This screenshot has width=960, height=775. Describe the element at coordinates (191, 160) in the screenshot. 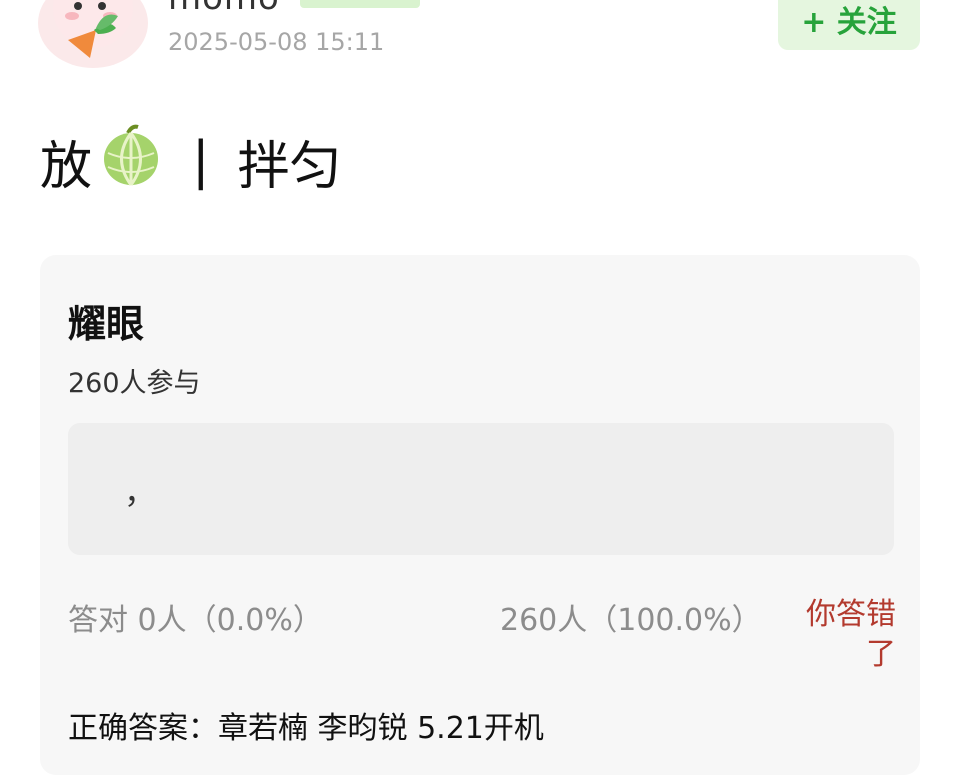

I see `post-text: 放 | 拌匀` at that location.